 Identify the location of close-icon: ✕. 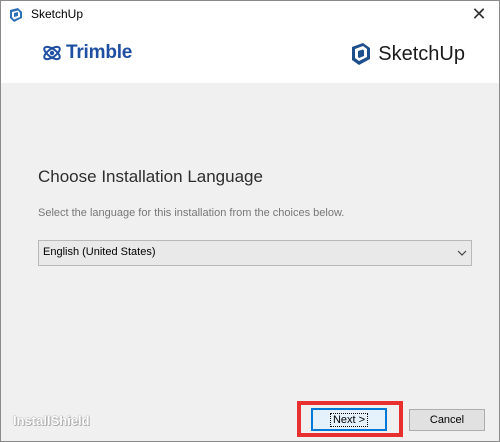
(479, 14).